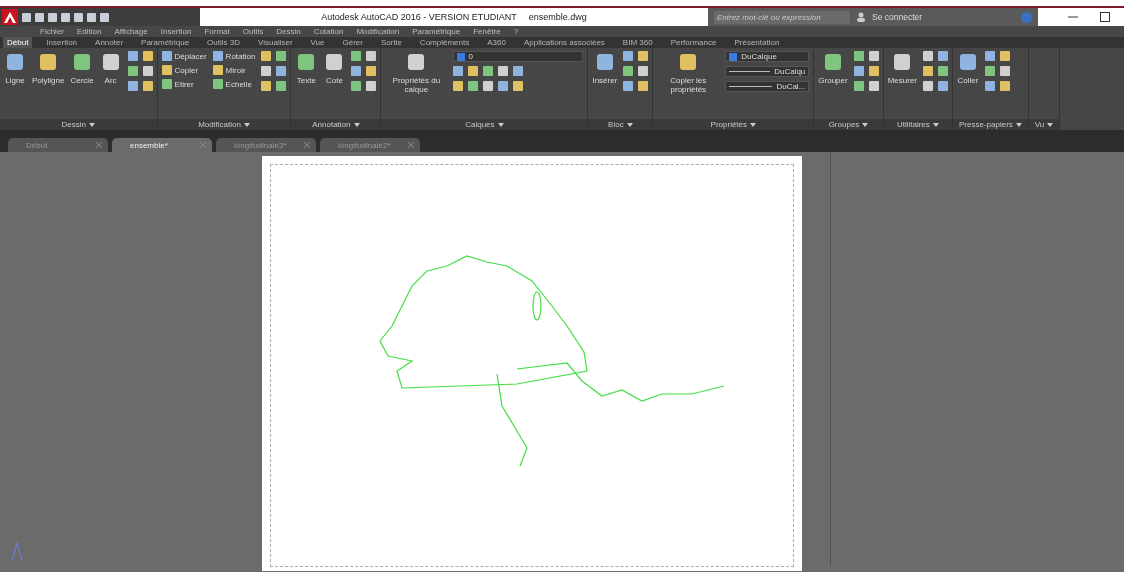 The height and width of the screenshot is (572, 1124). Describe the element at coordinates (82, 68) in the screenshot. I see `tool-button: Cercle` at that location.